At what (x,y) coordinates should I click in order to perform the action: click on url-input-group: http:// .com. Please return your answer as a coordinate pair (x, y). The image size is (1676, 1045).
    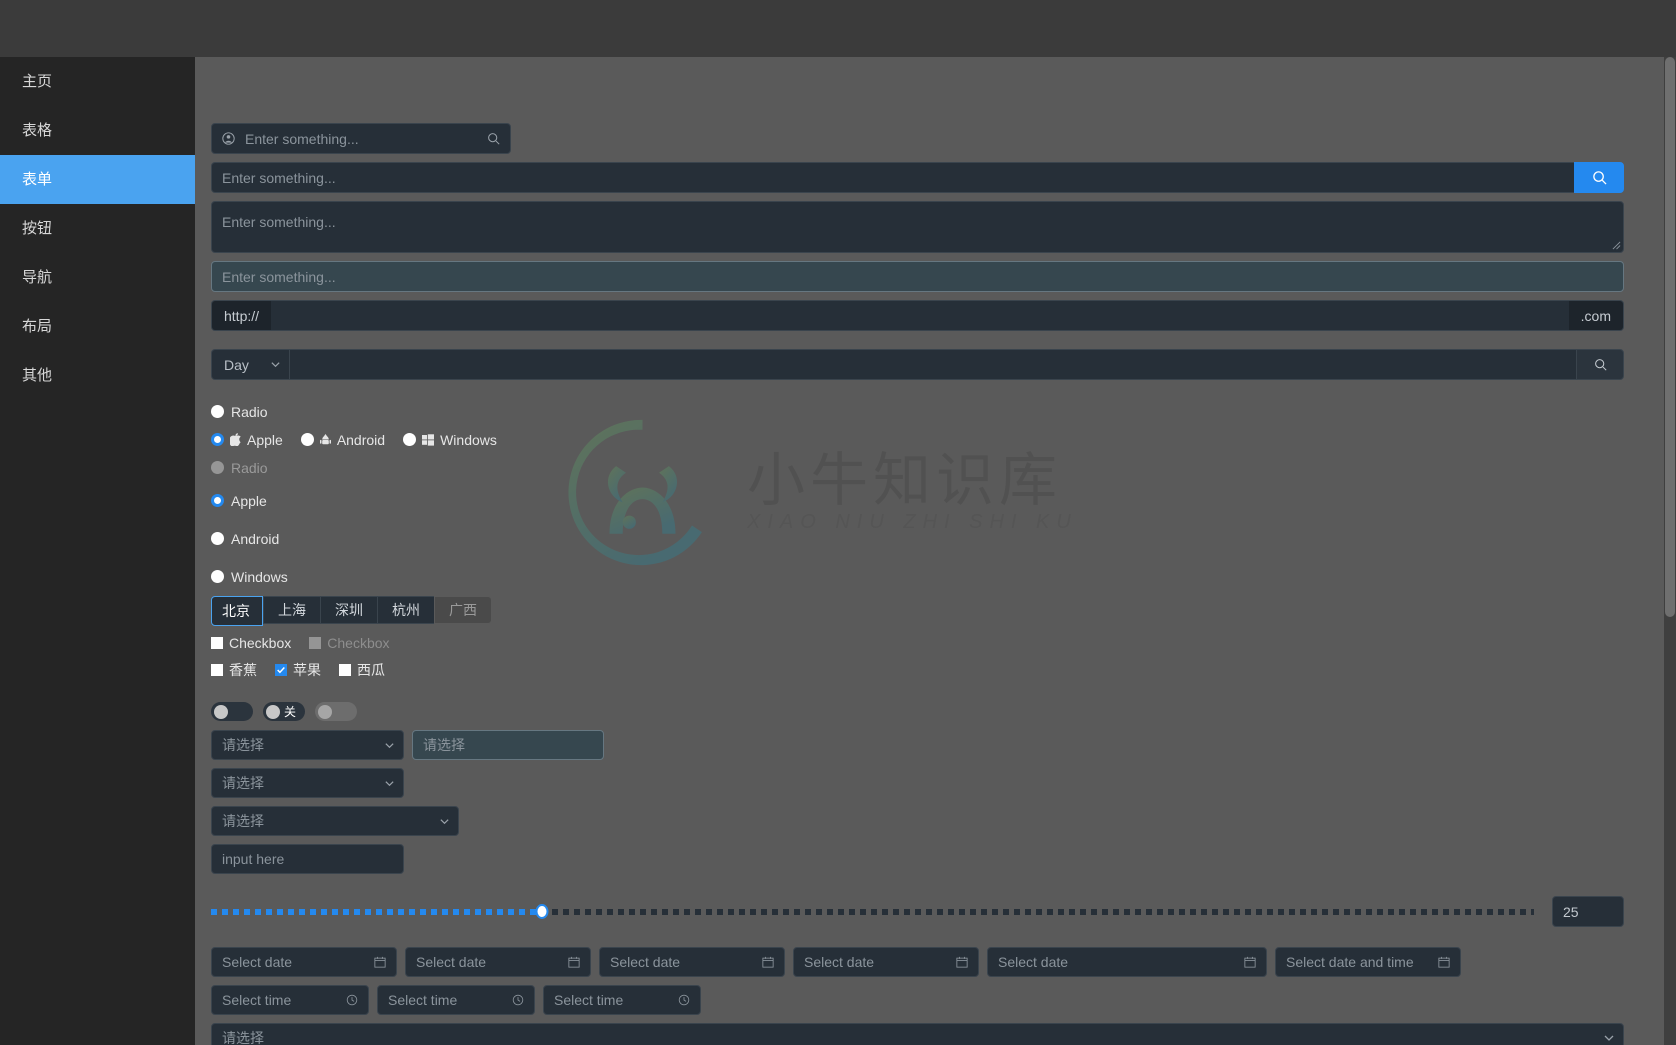
    Looking at the image, I should click on (917, 315).